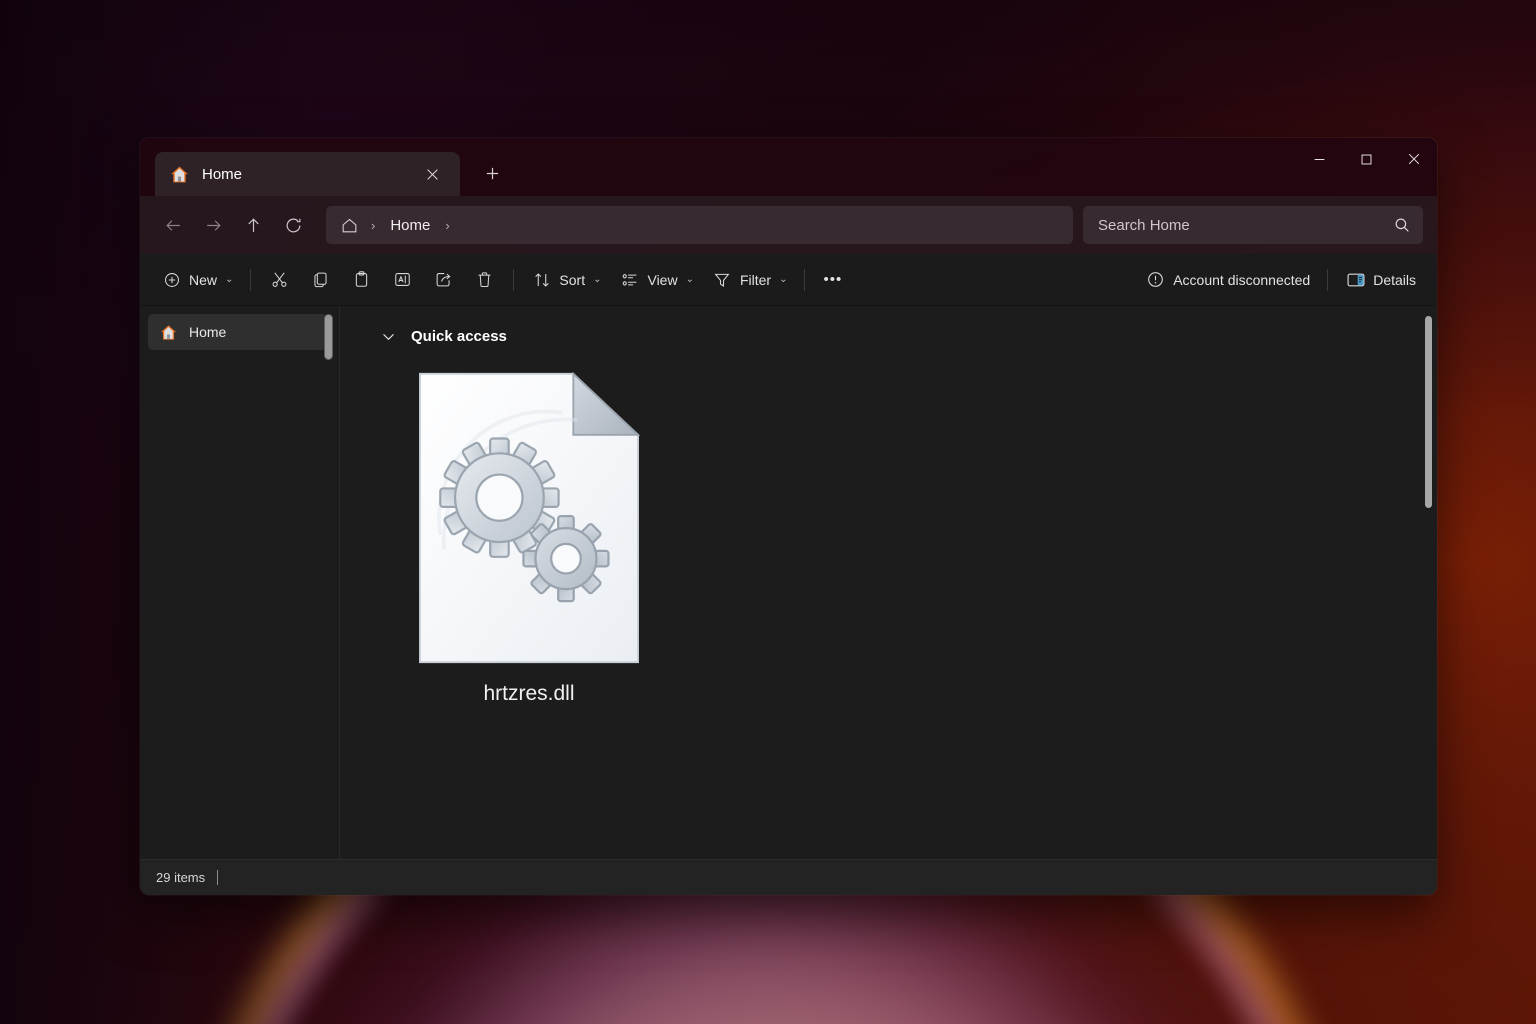 Image resolution: width=1536 pixels, height=1024 pixels. I want to click on back-button, so click(173, 225).